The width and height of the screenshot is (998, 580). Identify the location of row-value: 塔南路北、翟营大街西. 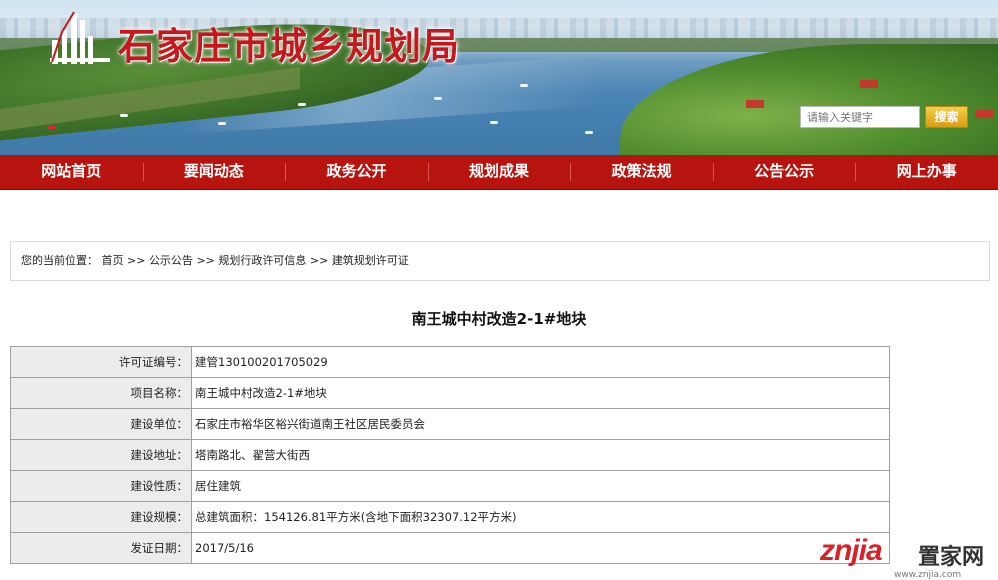
(540, 455).